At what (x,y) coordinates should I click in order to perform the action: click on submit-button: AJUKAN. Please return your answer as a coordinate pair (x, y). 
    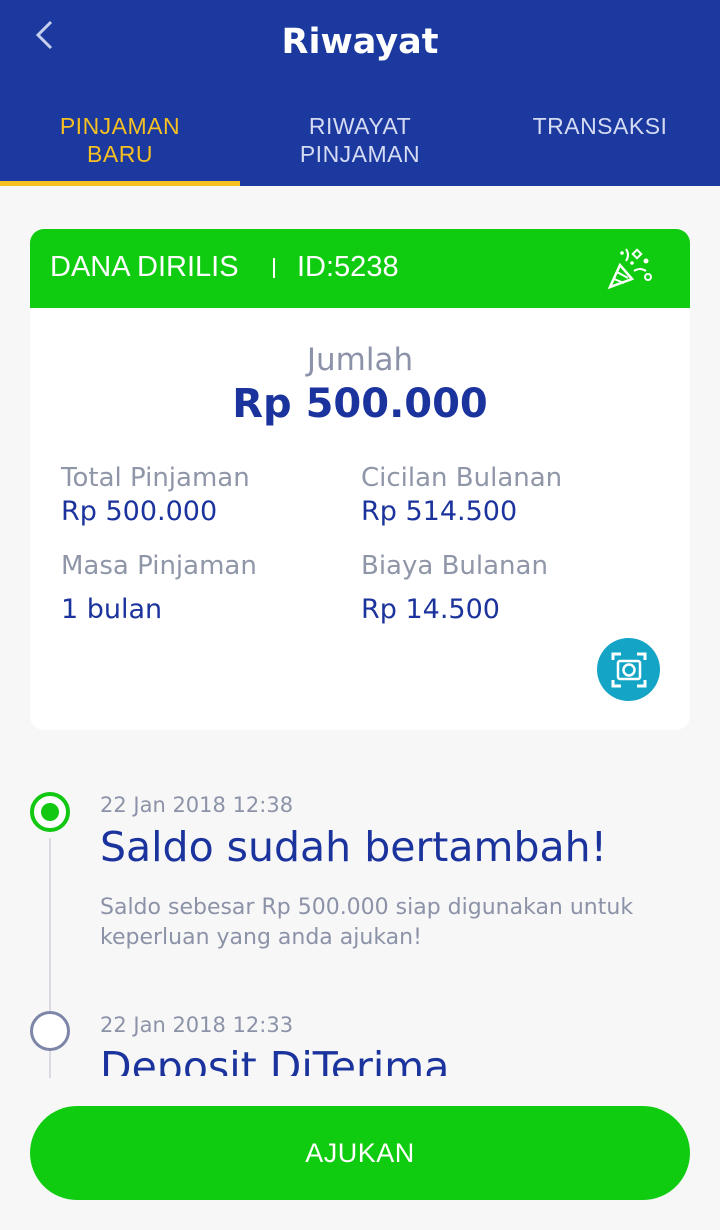
    Looking at the image, I should click on (360, 1153).